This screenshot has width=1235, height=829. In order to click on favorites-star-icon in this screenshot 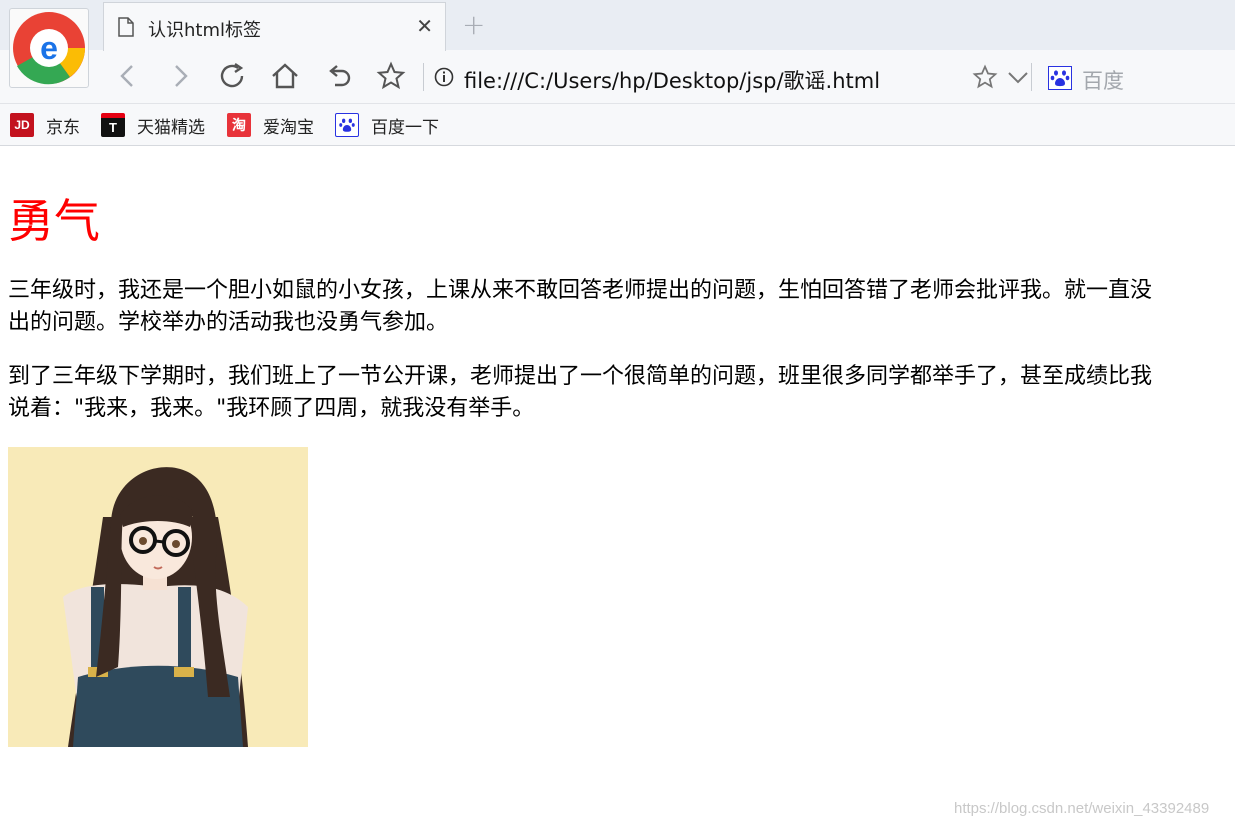, I will do `click(391, 76)`.